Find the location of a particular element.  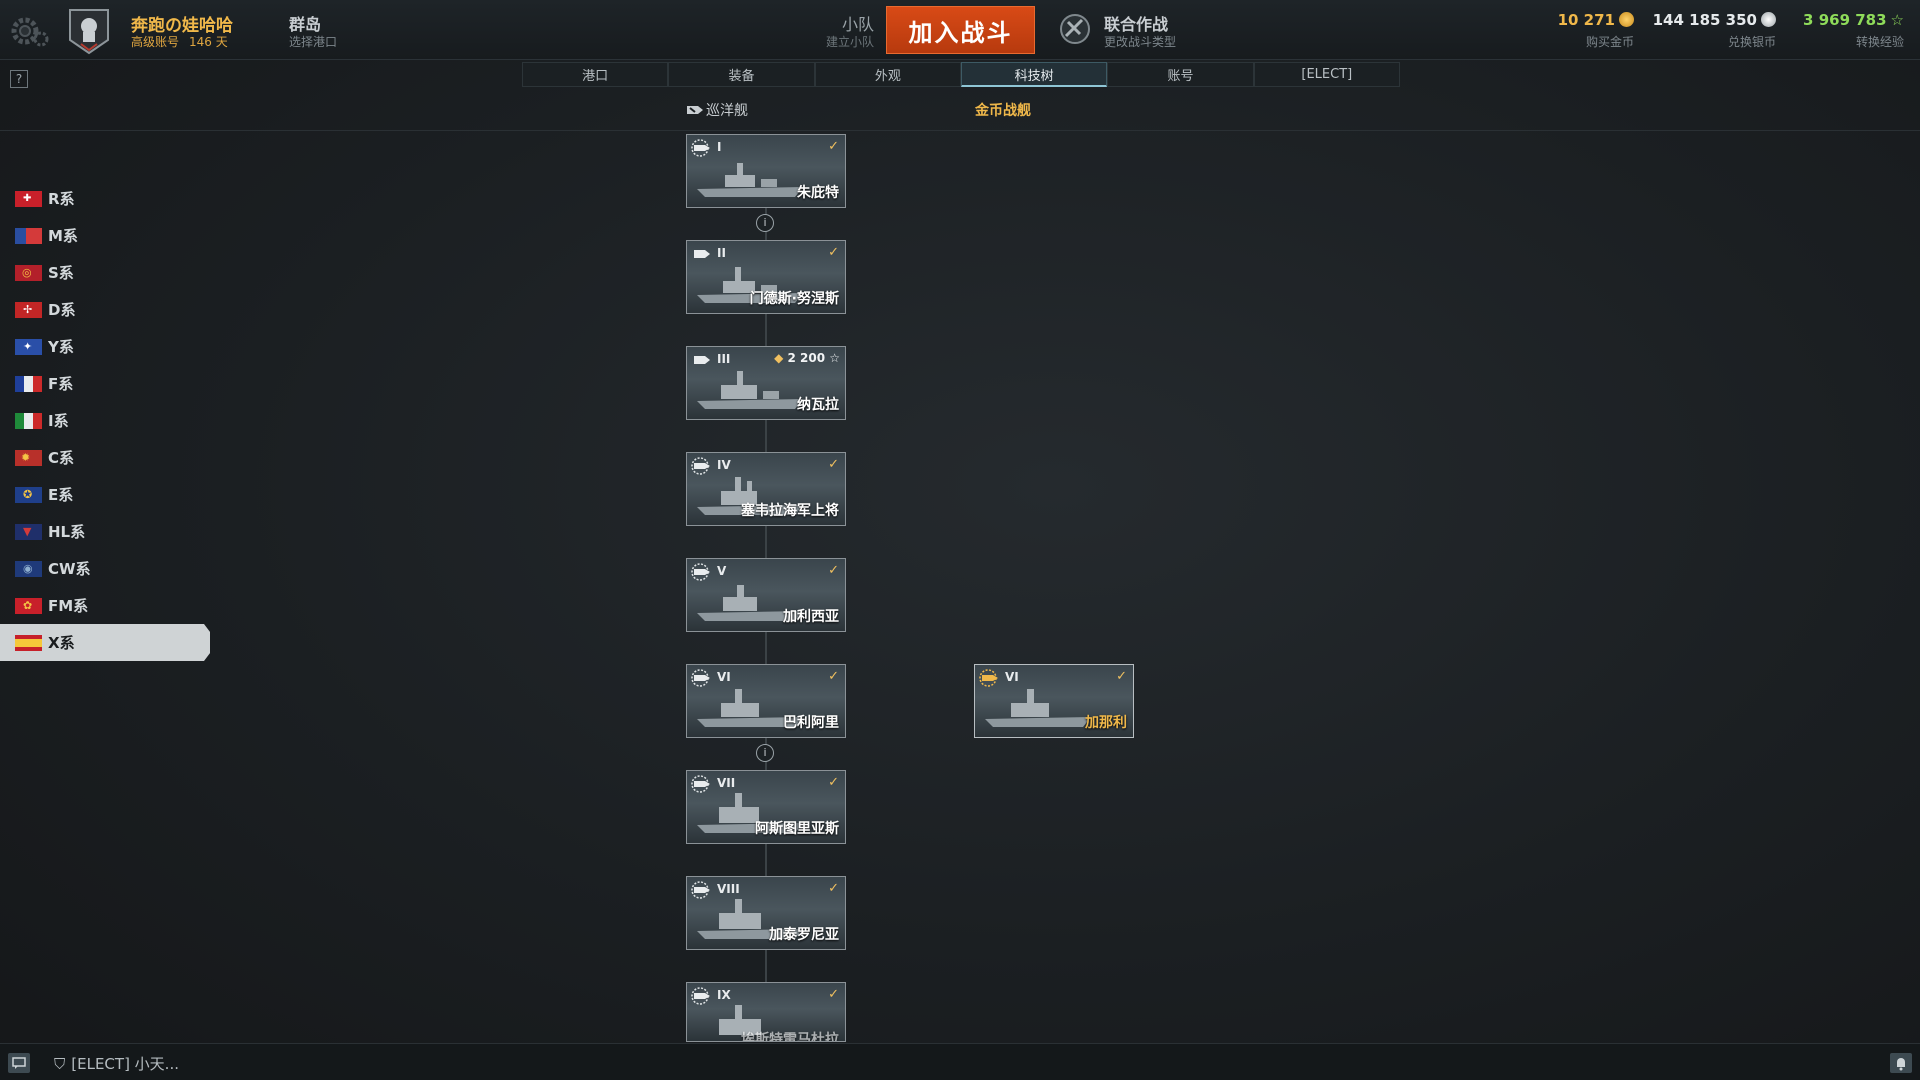

account-status: 高级账号 146 天 is located at coordinates (179, 41).